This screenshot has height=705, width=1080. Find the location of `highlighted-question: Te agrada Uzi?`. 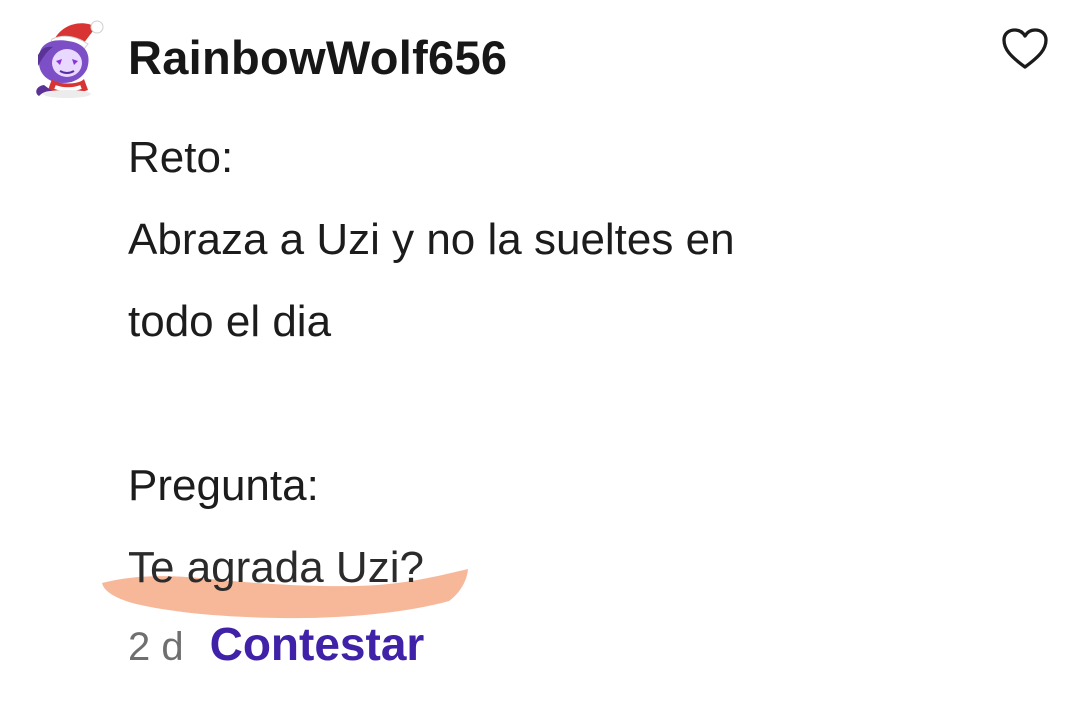

highlighted-question: Te agrada Uzi? is located at coordinates (285, 573).